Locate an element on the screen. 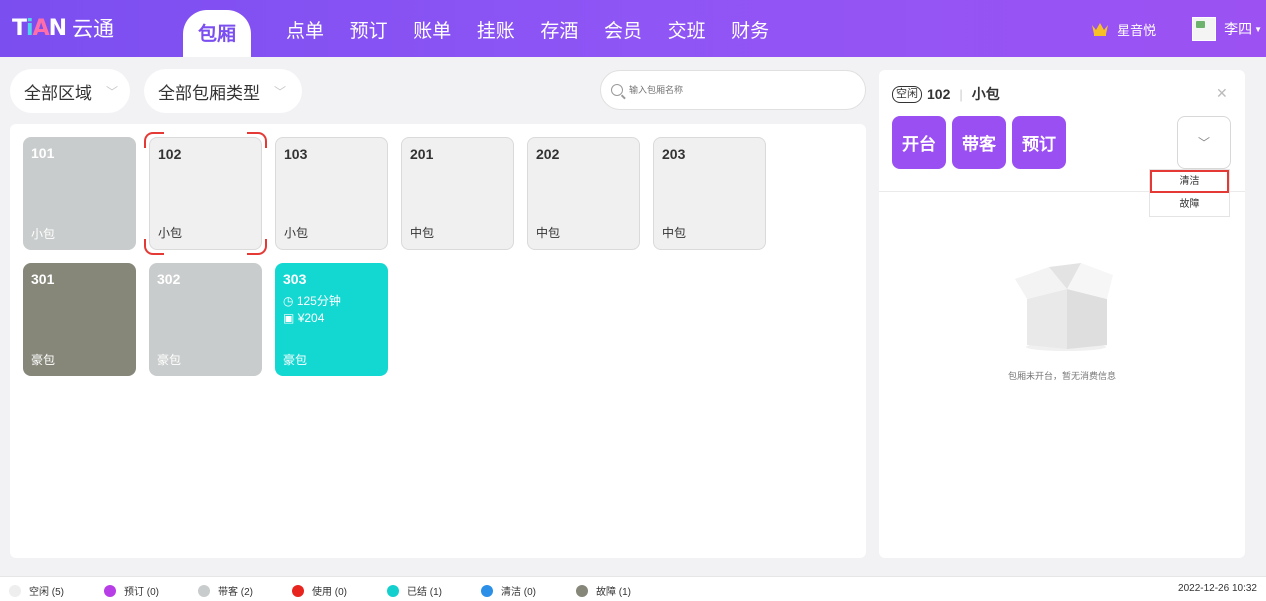 The image size is (1266, 601). room-card-102: 102 小包 is located at coordinates (205, 193).